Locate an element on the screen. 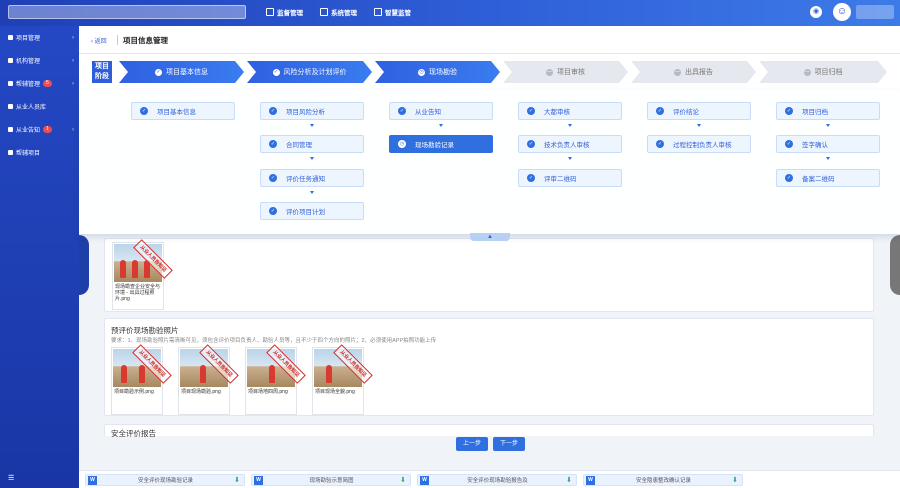 The width and height of the screenshot is (900, 488). flow-task-notice: ✓ 评价任务通知 is located at coordinates (312, 178).